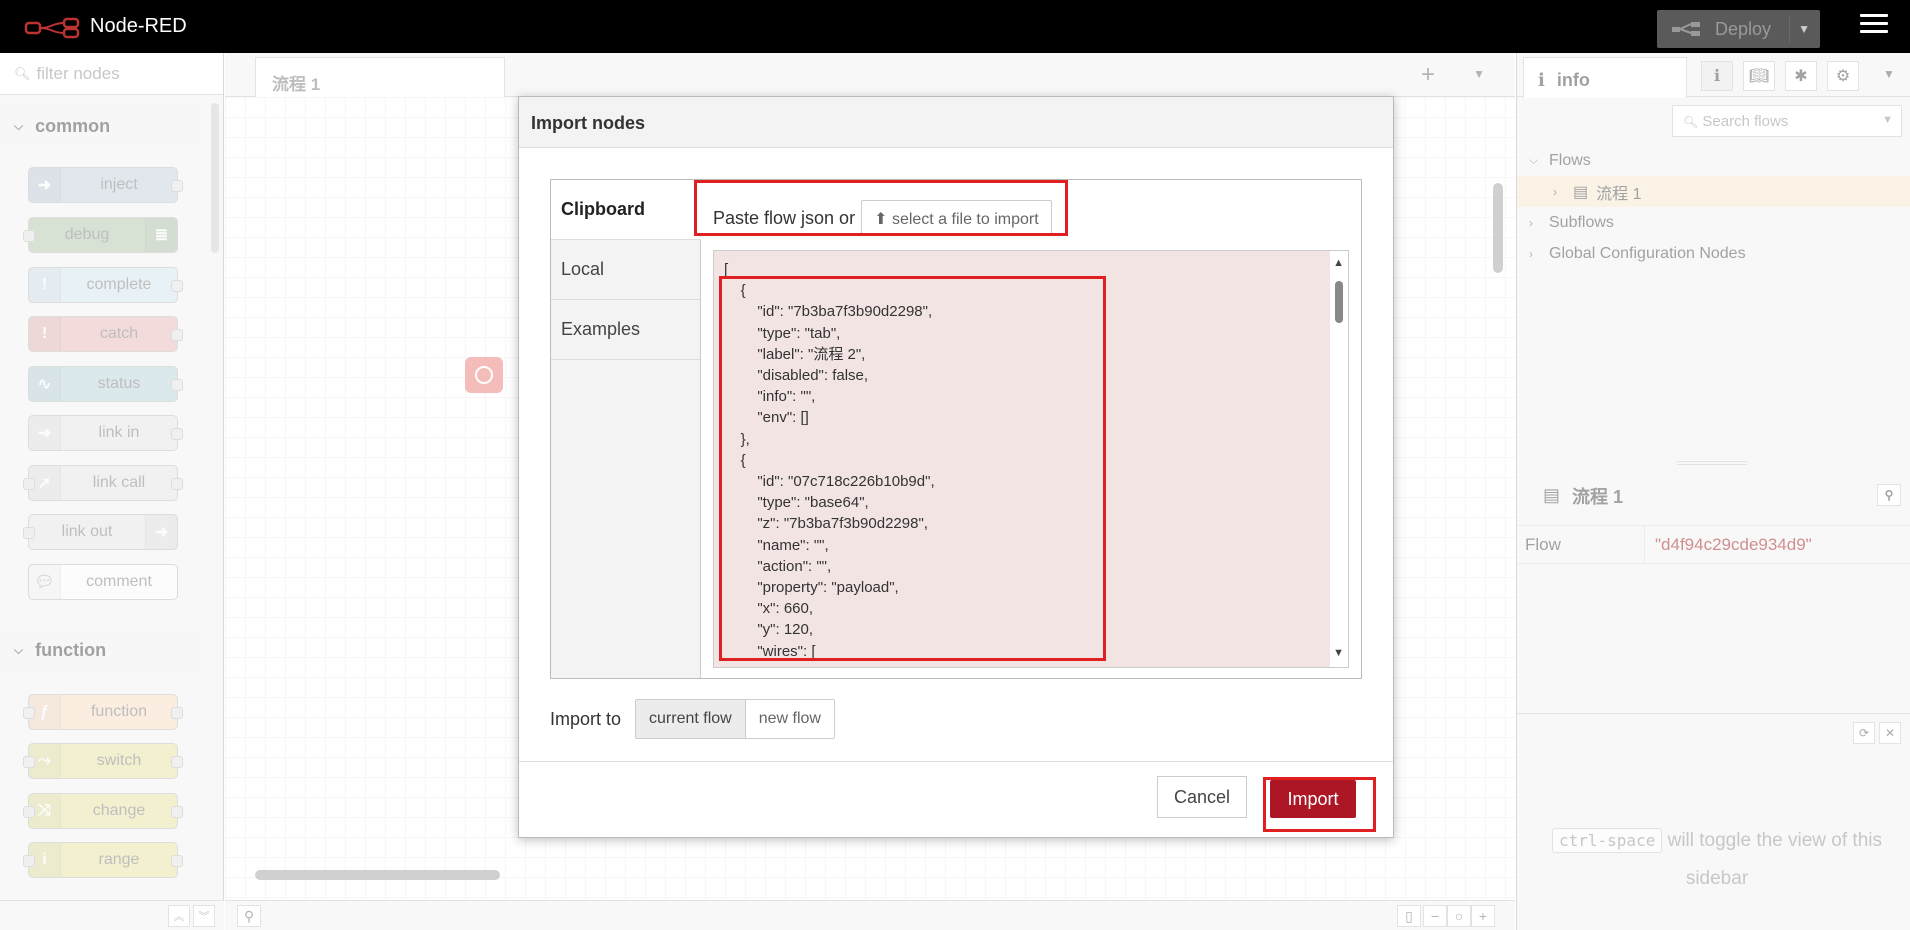 The width and height of the screenshot is (1910, 930). What do you see at coordinates (1804, 29) in the screenshot?
I see `deploy-dropdown-caret-icon: ▼` at bounding box center [1804, 29].